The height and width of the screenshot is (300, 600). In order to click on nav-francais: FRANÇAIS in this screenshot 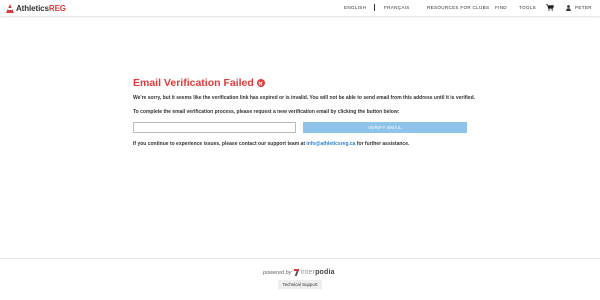, I will do `click(397, 7)`.